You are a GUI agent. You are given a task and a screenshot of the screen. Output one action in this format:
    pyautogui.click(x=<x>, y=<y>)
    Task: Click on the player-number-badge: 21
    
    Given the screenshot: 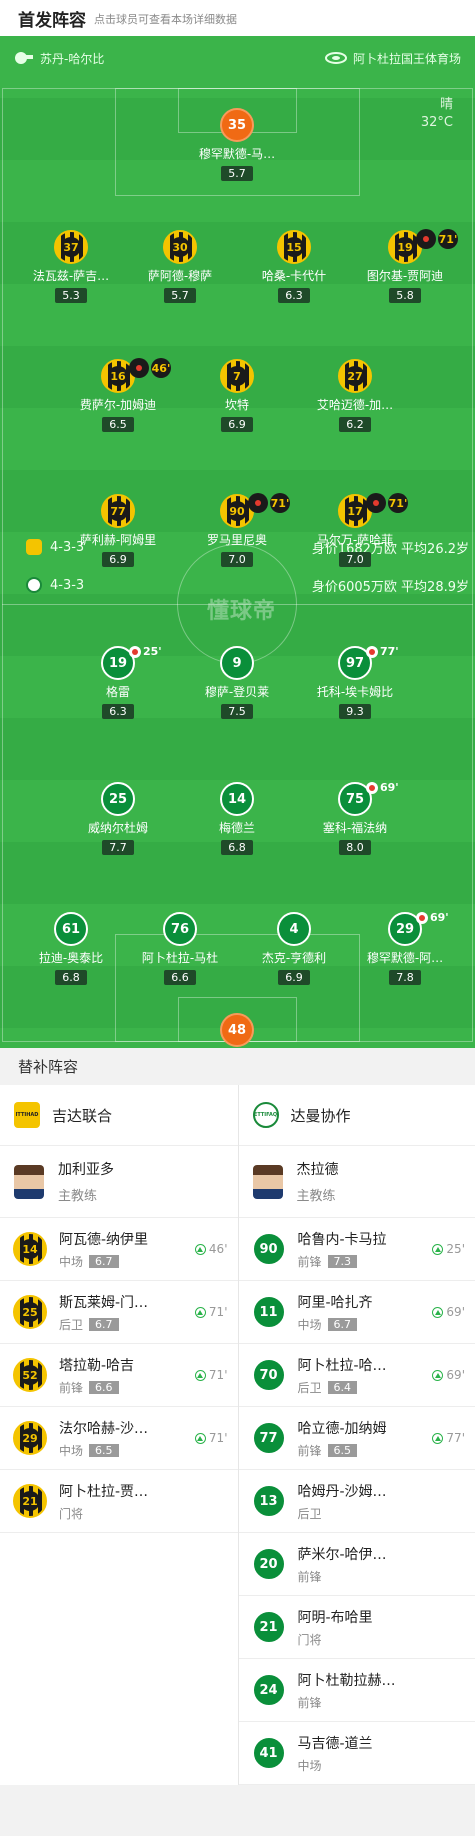 What is the action you would take?
    pyautogui.click(x=268, y=1627)
    